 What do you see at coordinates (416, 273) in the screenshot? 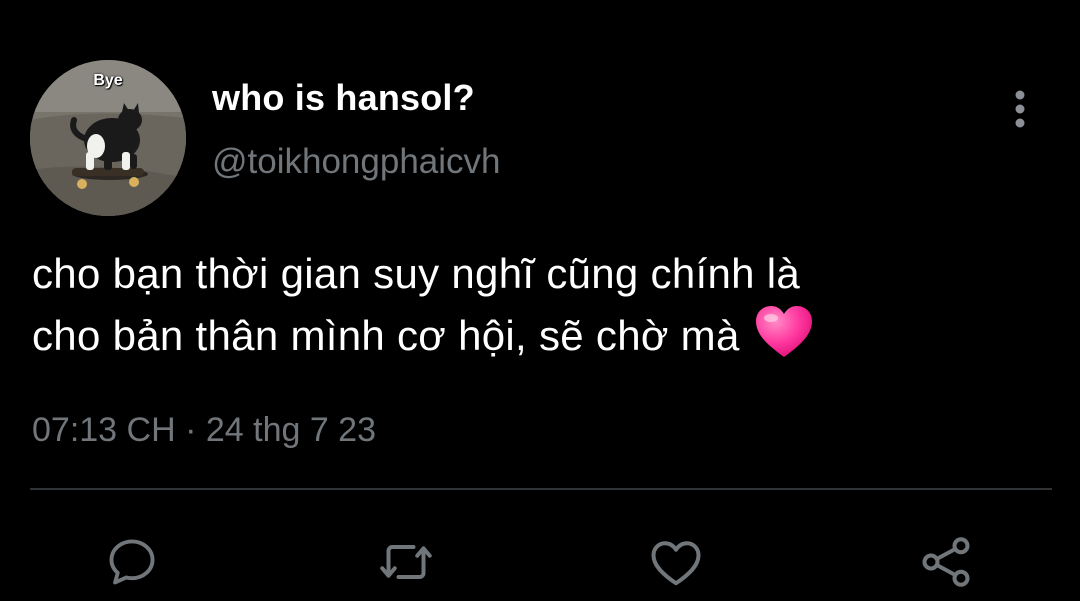
I see `tweet-text-line-1: cho bạn thời gian suy nghĩ cũng chính là` at bounding box center [416, 273].